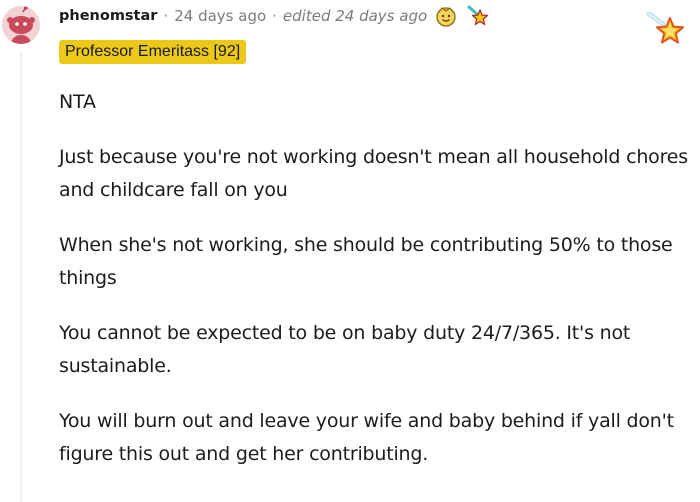 The image size is (700, 502). What do you see at coordinates (153, 52) in the screenshot?
I see `user-flair: Professor Emeritass [92]` at bounding box center [153, 52].